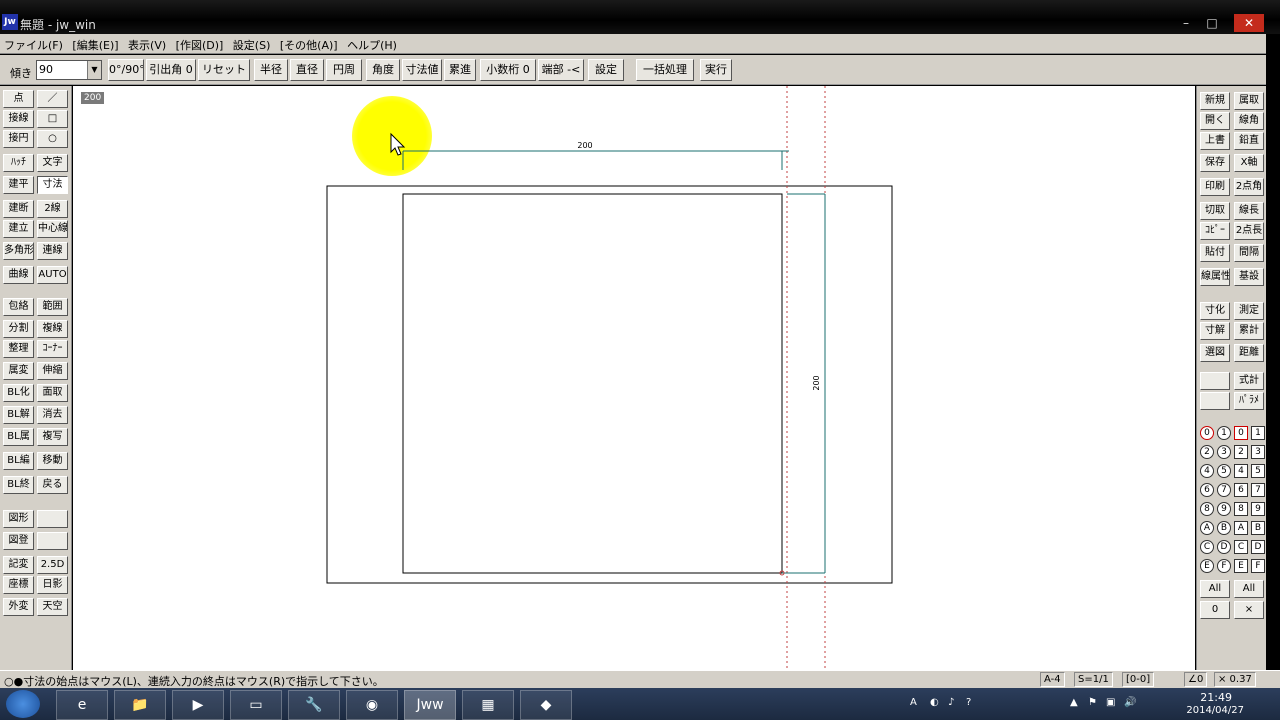  Describe the element at coordinates (1215, 121) in the screenshot. I see `right-tool-1-0: 開く` at that location.